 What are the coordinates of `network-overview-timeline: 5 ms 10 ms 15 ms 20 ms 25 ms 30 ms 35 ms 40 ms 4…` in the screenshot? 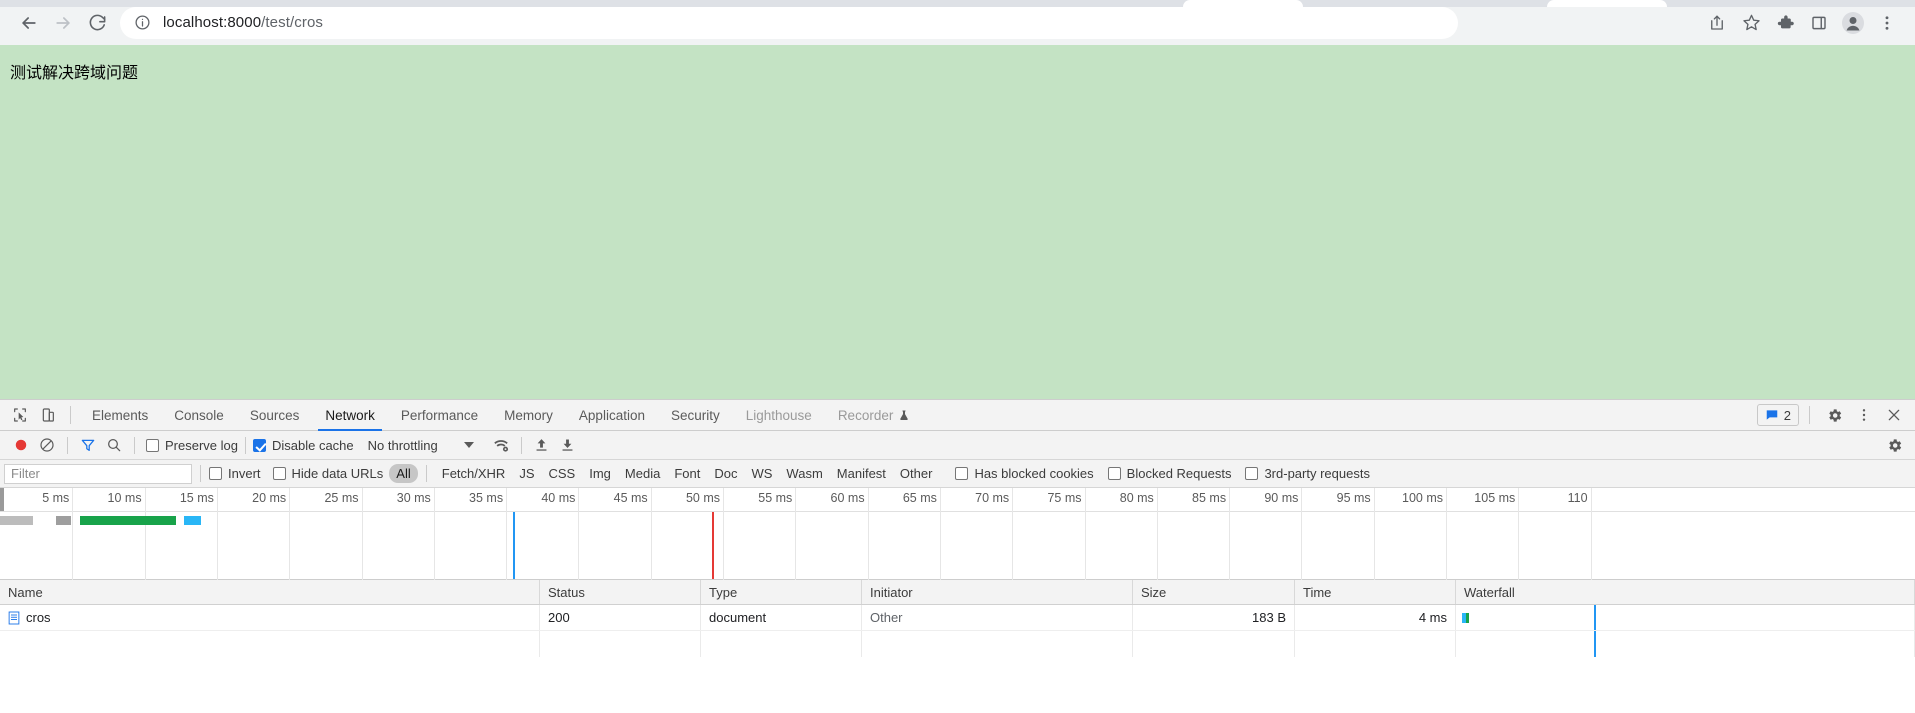 It's located at (957, 534).